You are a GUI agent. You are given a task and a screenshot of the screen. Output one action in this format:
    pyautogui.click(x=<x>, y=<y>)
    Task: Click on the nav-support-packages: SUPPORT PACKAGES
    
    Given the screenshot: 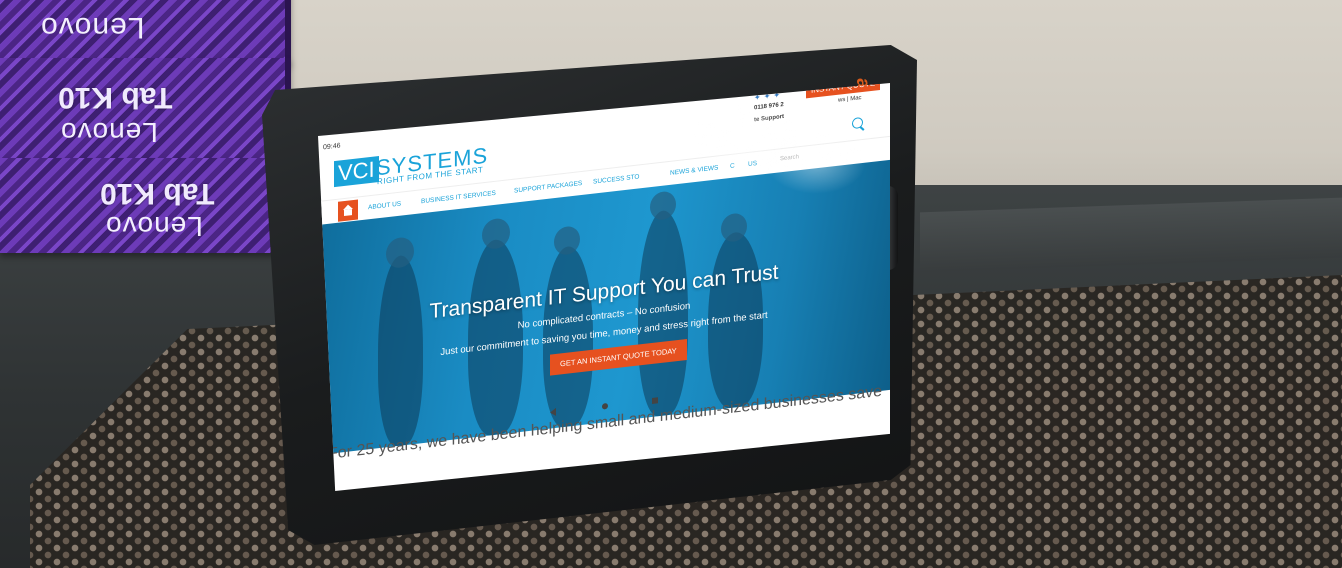 What is the action you would take?
    pyautogui.click(x=548, y=187)
    